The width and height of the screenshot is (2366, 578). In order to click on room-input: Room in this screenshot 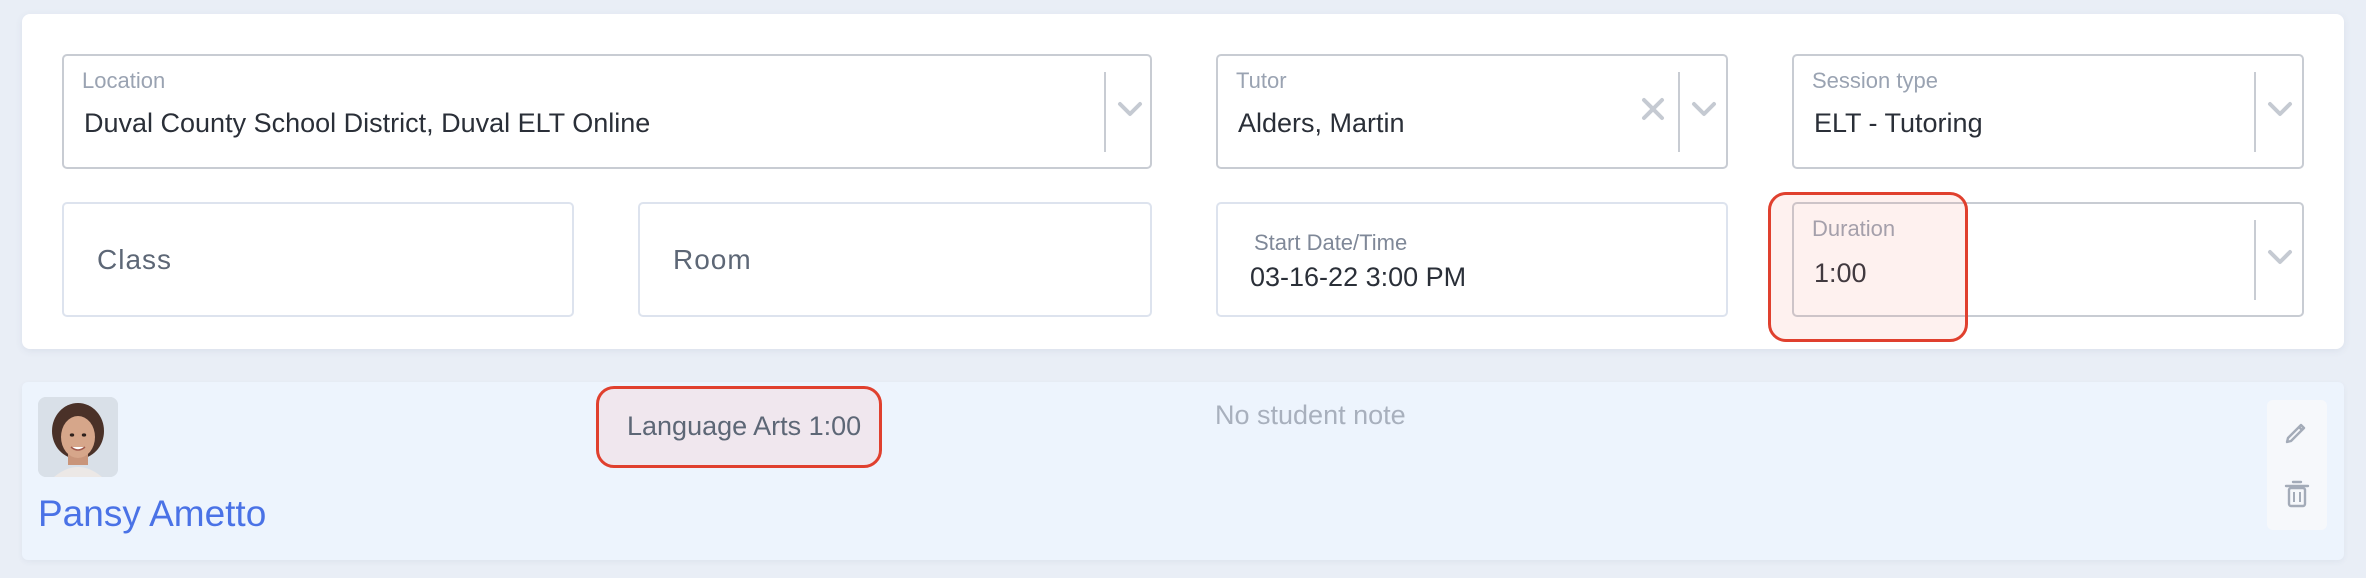, I will do `click(895, 259)`.